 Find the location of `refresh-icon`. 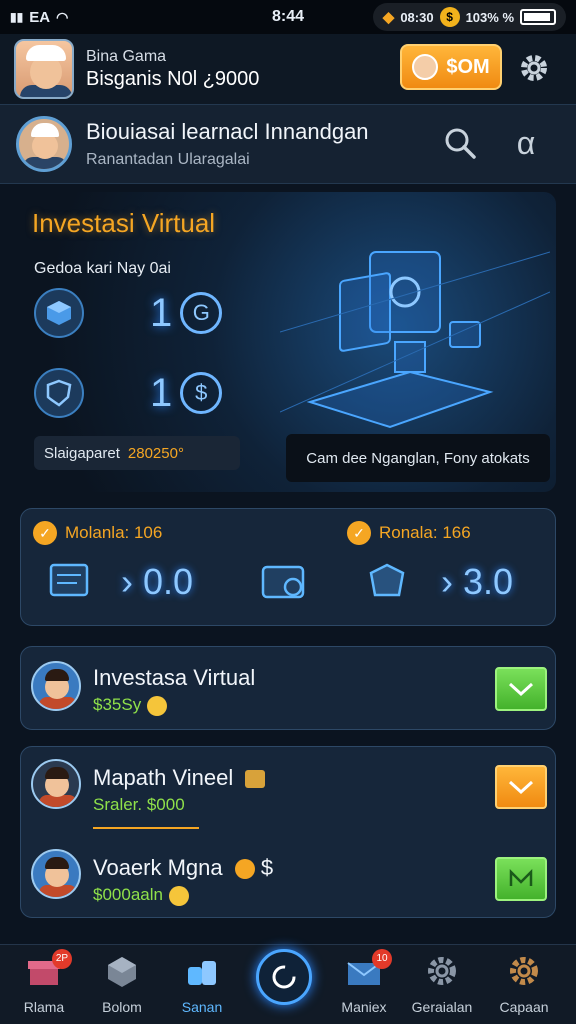

refresh-icon is located at coordinates (284, 977).